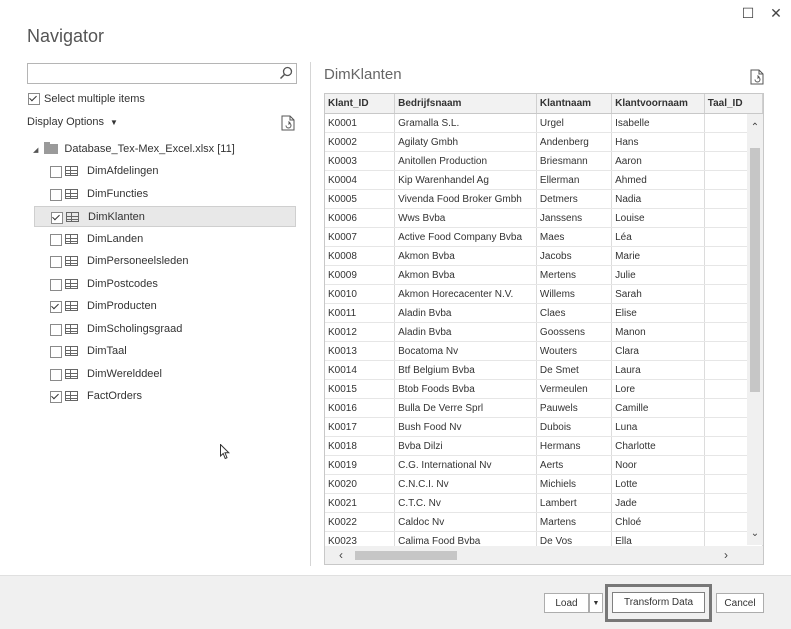  I want to click on table-cell: Charlotte, so click(658, 446).